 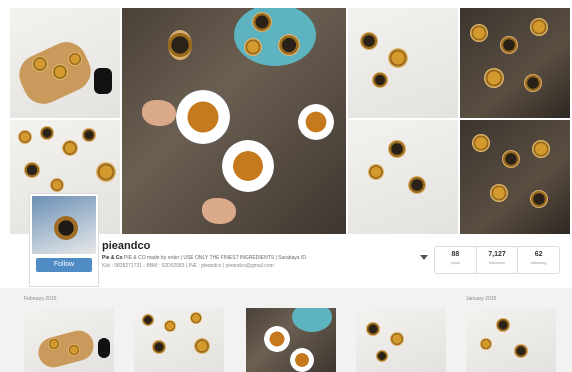 What do you see at coordinates (455, 254) in the screenshot?
I see `stat-value: 88` at bounding box center [455, 254].